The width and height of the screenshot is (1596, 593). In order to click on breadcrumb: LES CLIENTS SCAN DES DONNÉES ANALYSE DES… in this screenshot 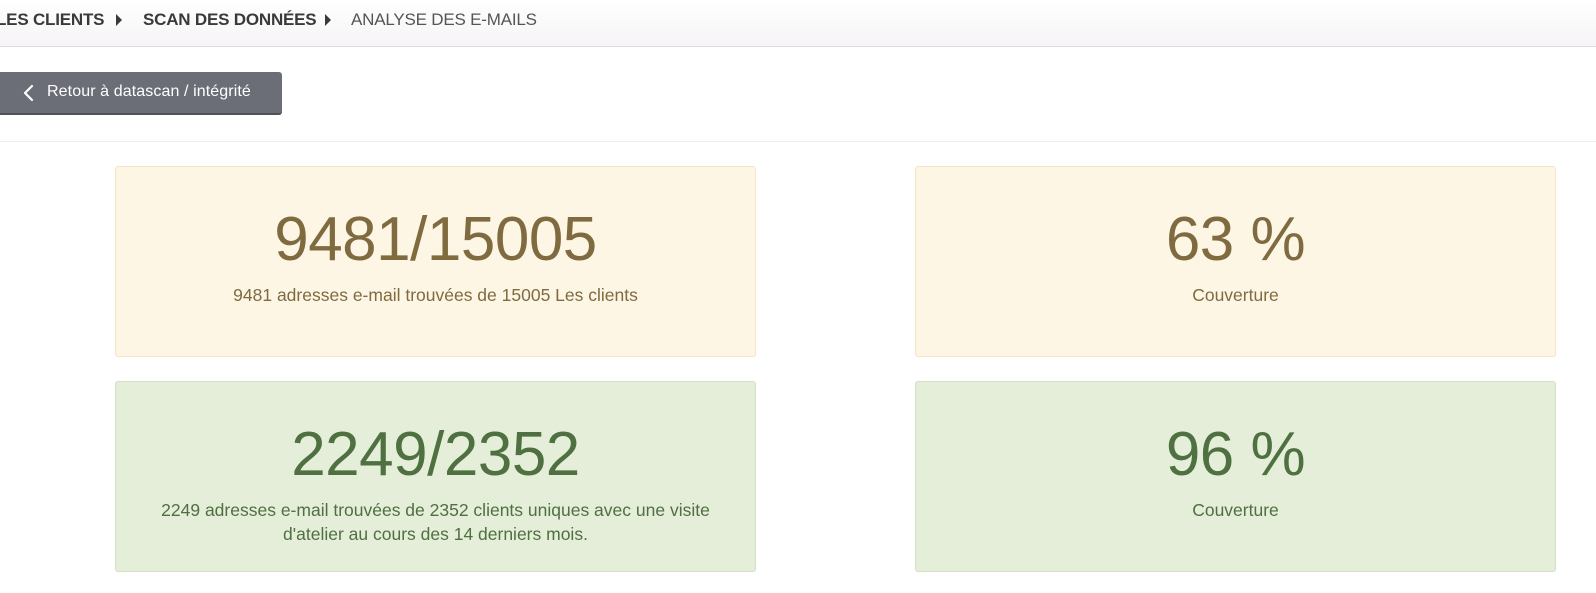, I will do `click(798, 23)`.